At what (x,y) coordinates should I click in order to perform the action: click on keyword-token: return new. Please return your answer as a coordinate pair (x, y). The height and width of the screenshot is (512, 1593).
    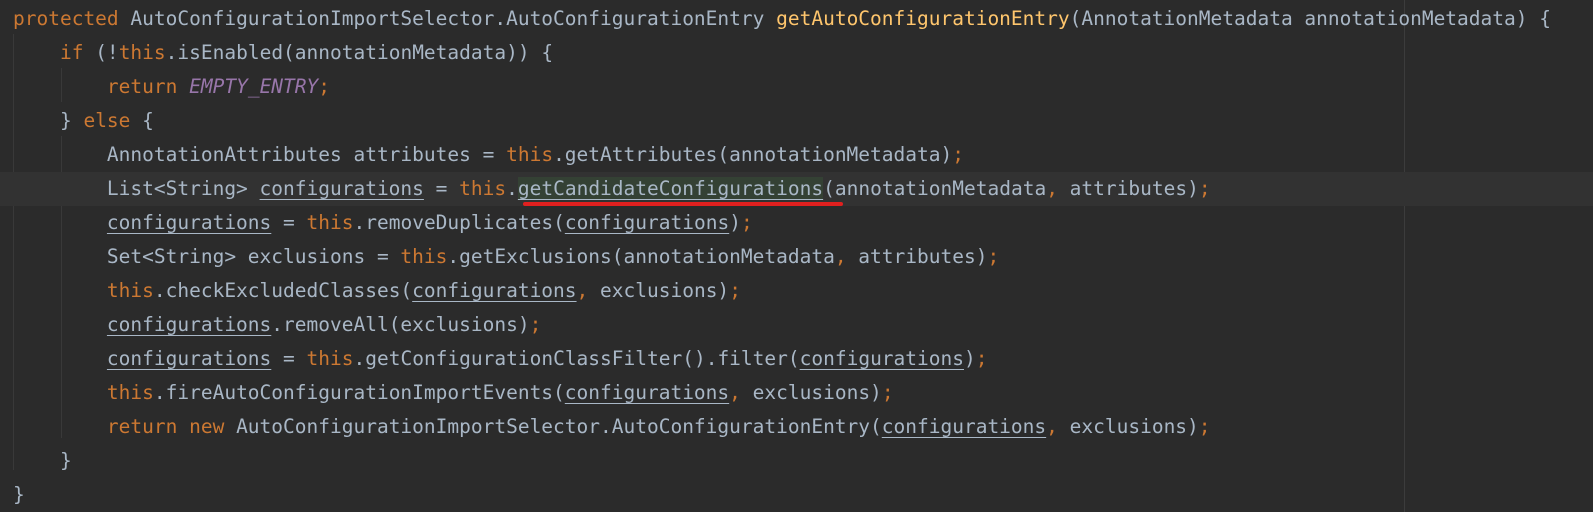
    Looking at the image, I should click on (165, 426).